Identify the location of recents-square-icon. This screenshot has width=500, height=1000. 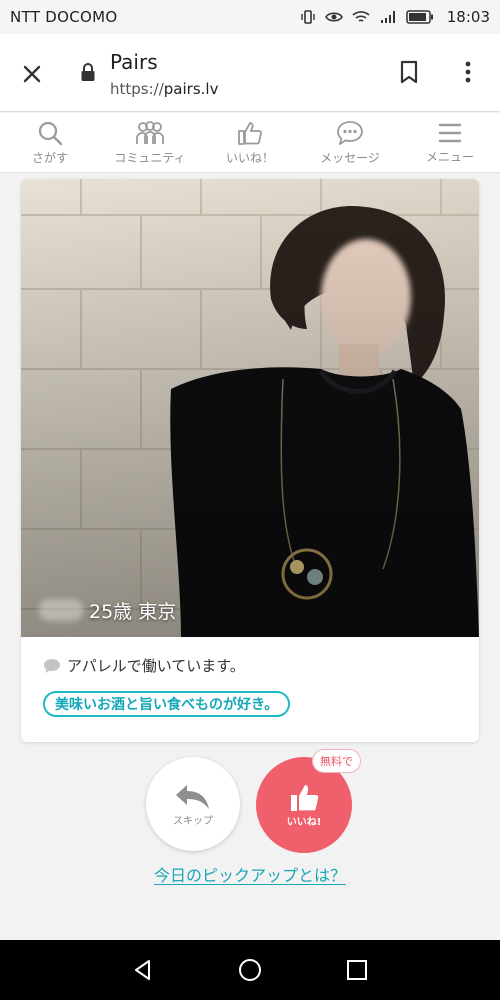
(356, 970).